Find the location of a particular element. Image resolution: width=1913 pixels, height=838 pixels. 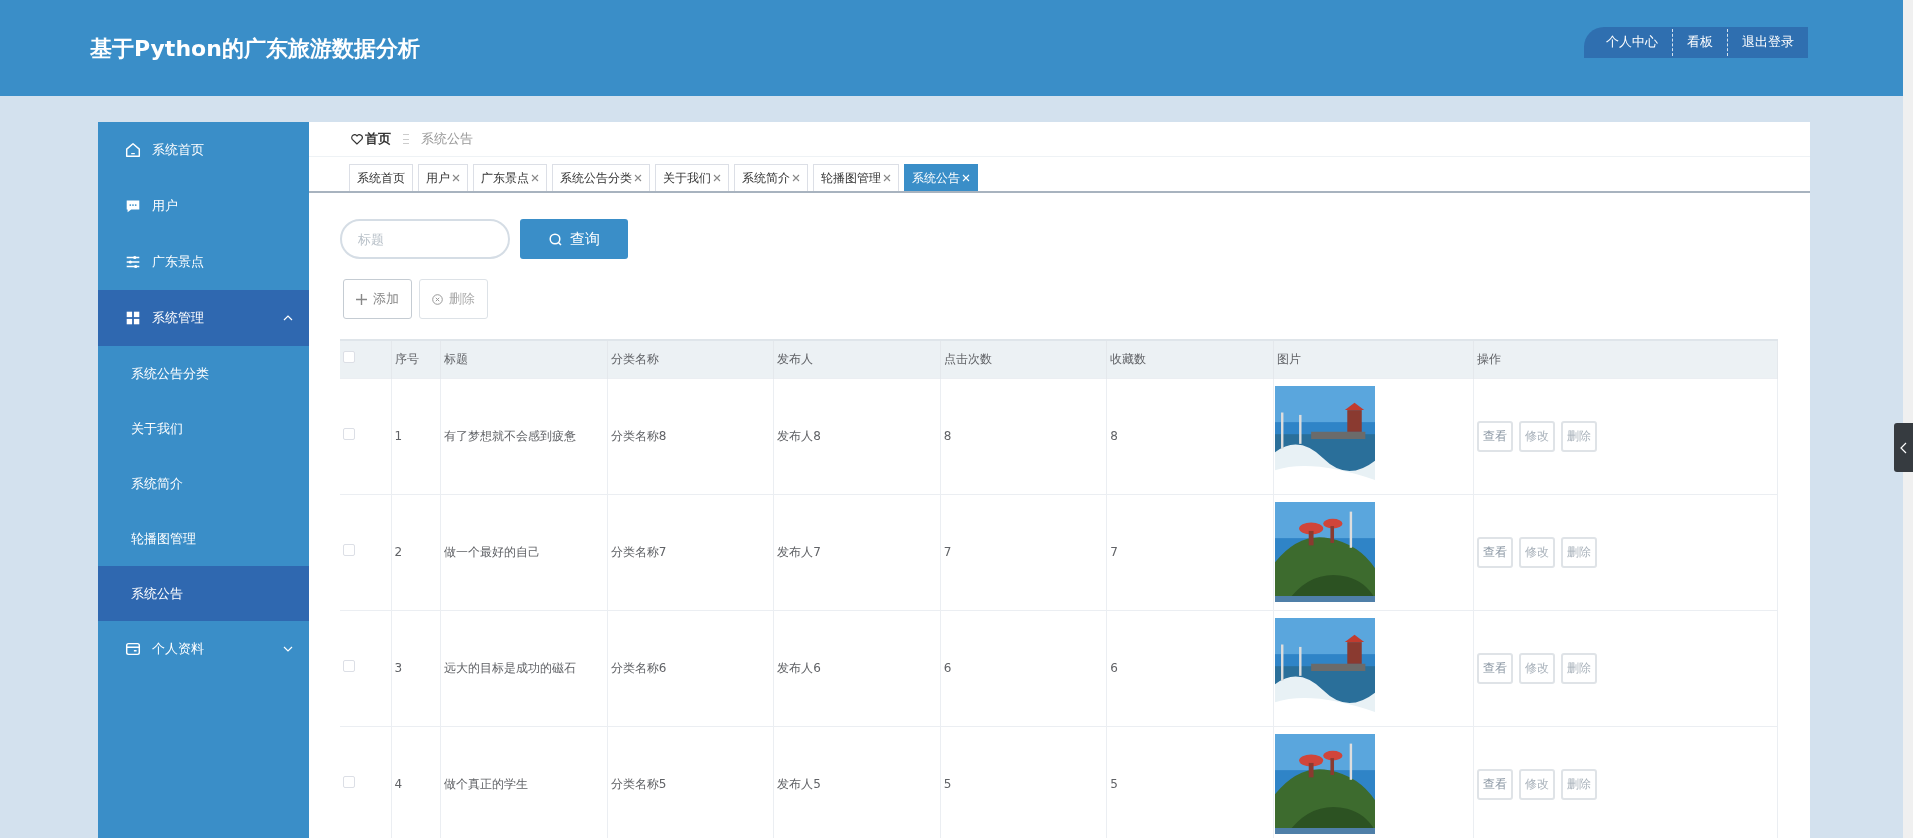

table-cell: 发布人8 is located at coordinates (799, 436).